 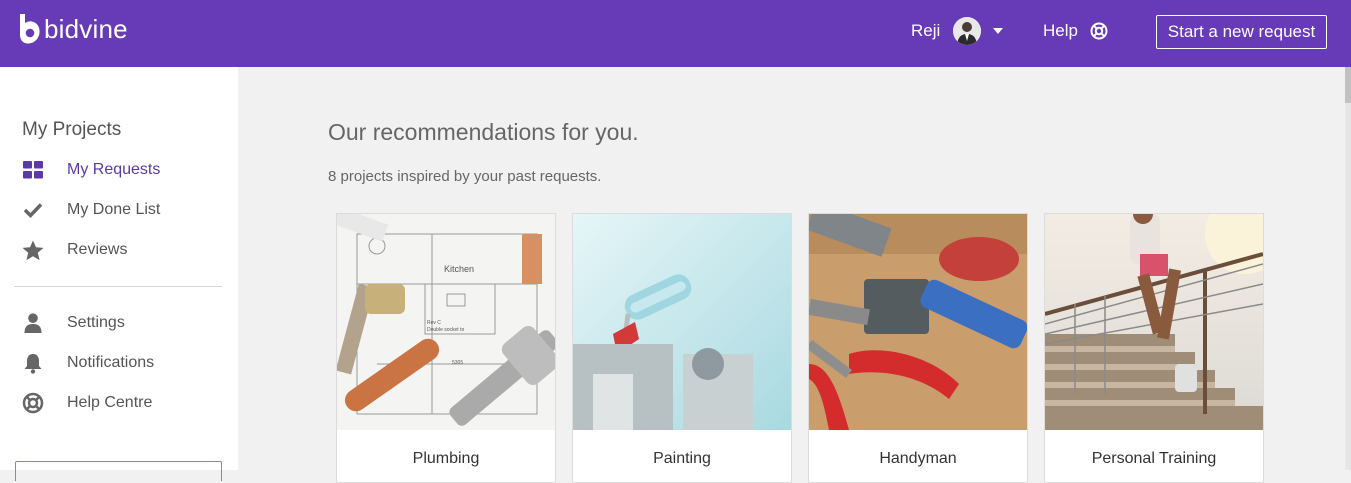 What do you see at coordinates (1060, 30) in the screenshot?
I see `help-label: Help` at bounding box center [1060, 30].